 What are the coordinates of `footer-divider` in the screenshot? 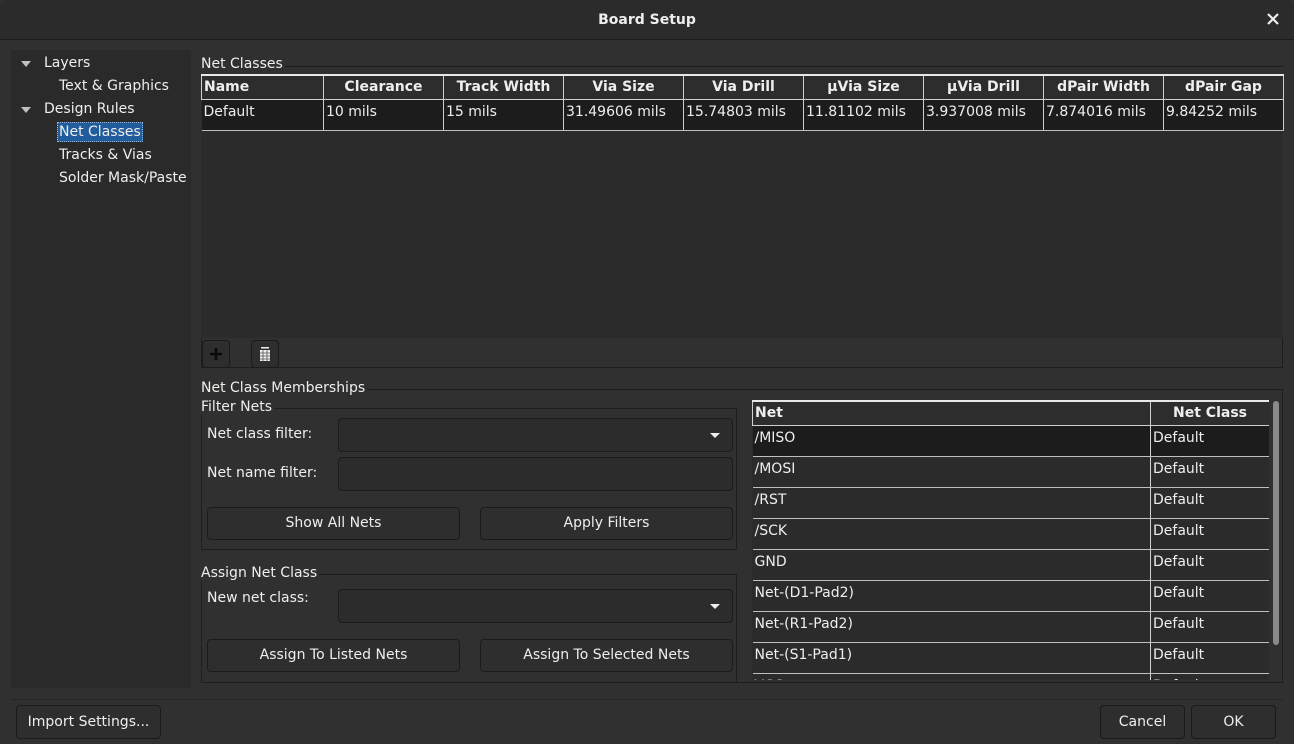 It's located at (647, 699).